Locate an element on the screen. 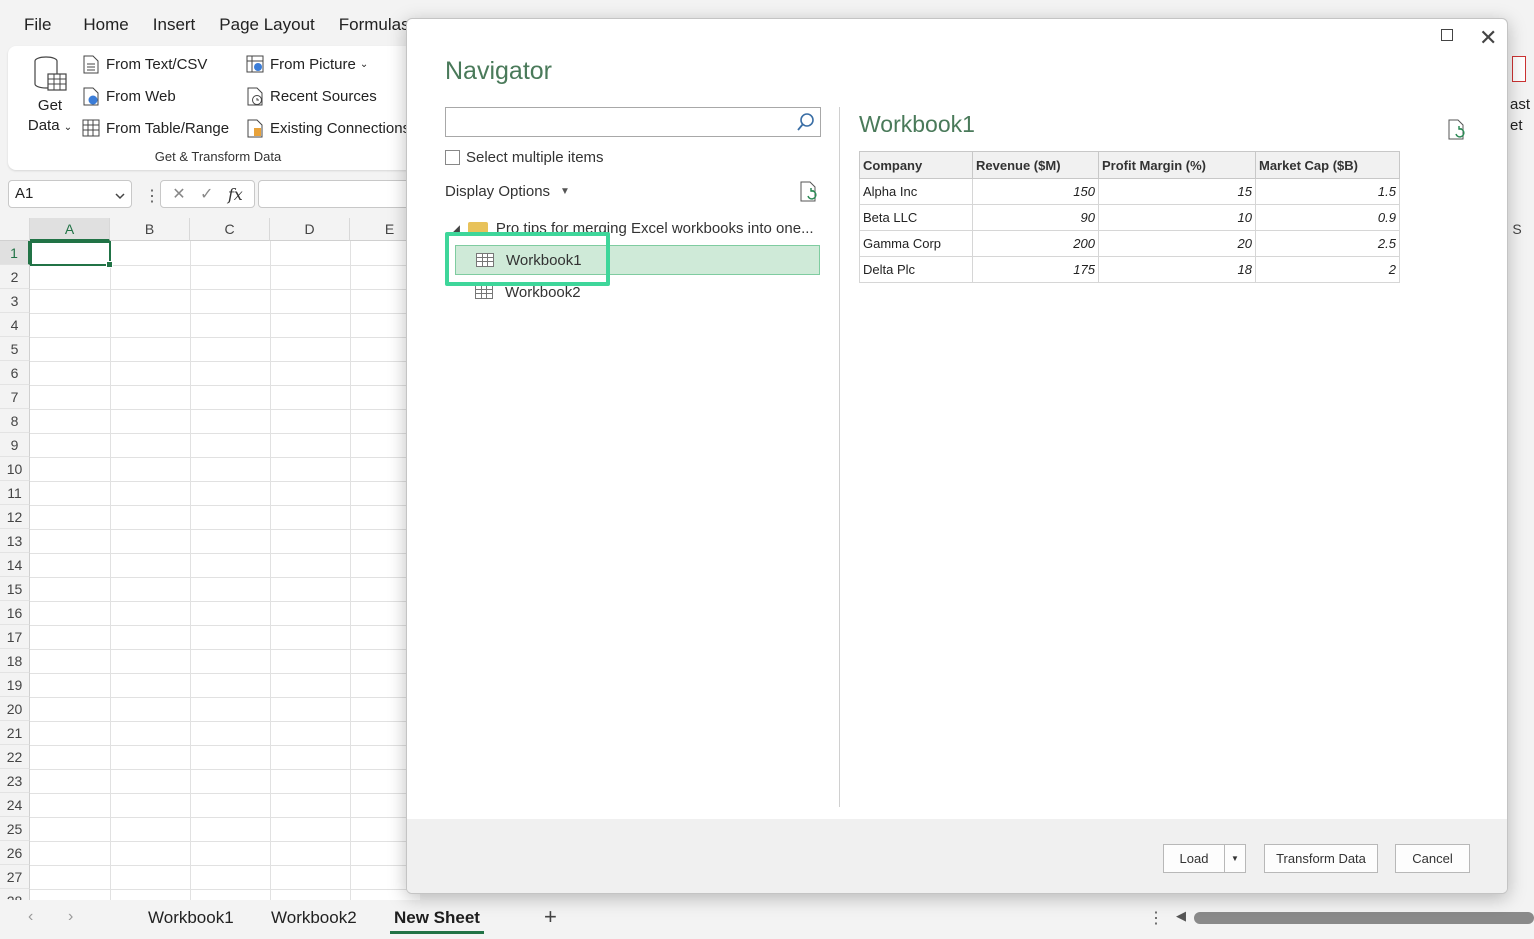 This screenshot has width=1534, height=939. caret-down-icon: ▼ is located at coordinates (565, 191).